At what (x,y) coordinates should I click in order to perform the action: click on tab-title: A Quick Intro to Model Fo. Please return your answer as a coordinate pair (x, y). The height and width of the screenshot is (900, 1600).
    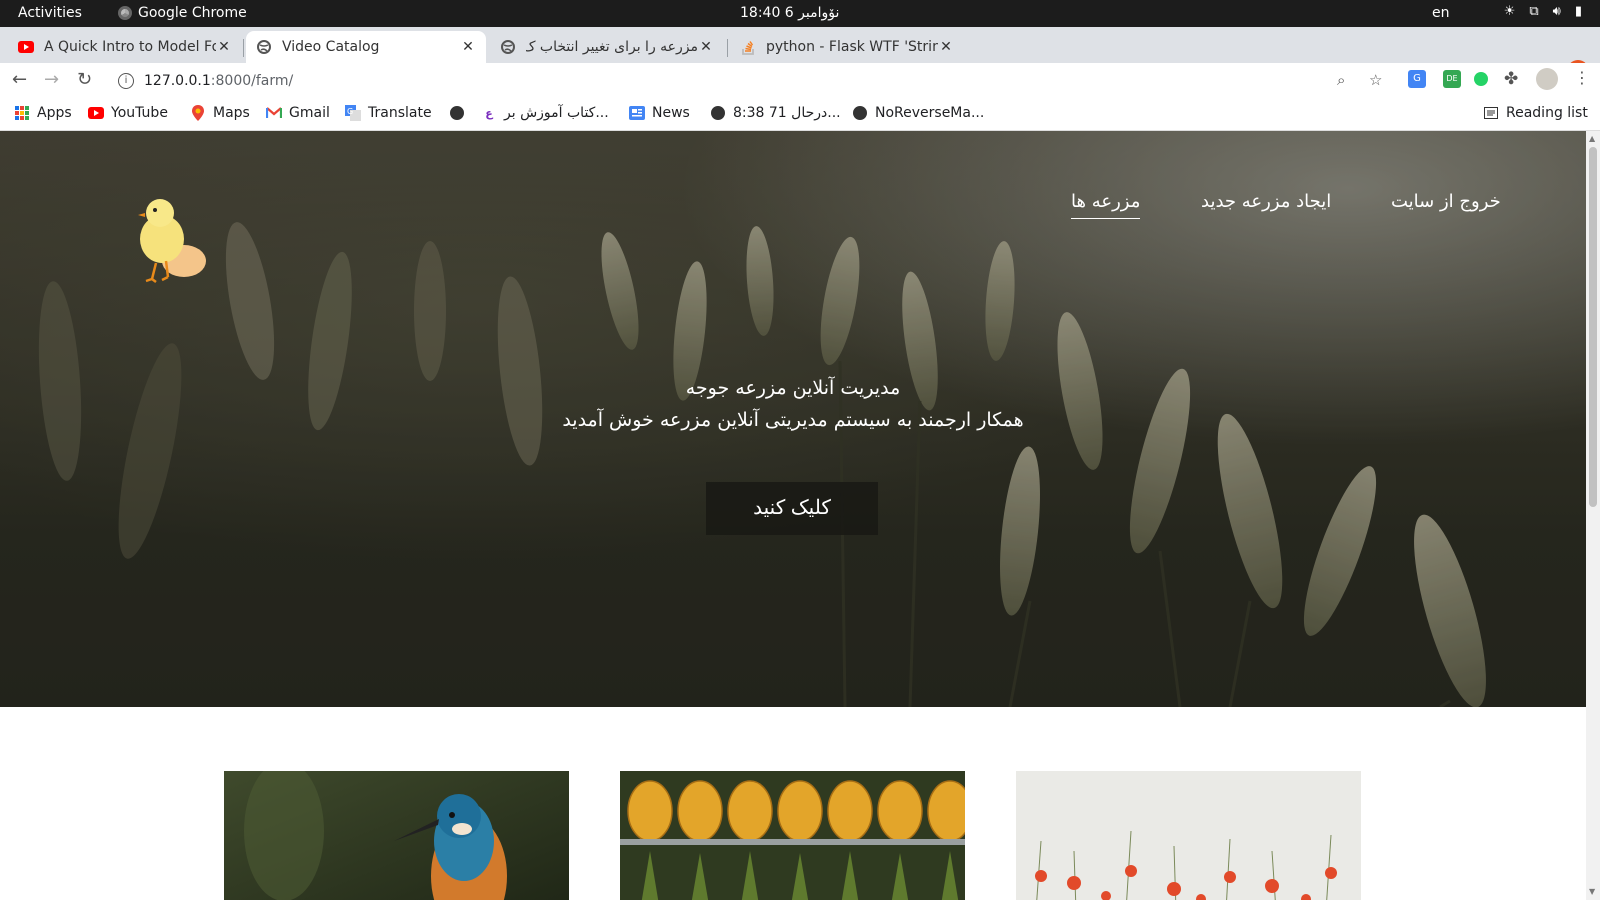
    Looking at the image, I should click on (130, 47).